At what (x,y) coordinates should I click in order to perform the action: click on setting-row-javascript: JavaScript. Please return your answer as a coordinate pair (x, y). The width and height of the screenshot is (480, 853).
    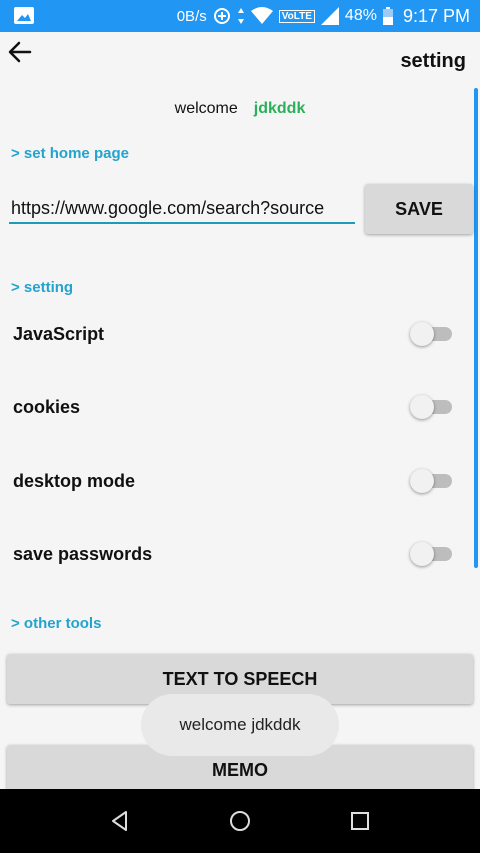
    Looking at the image, I should click on (235, 334).